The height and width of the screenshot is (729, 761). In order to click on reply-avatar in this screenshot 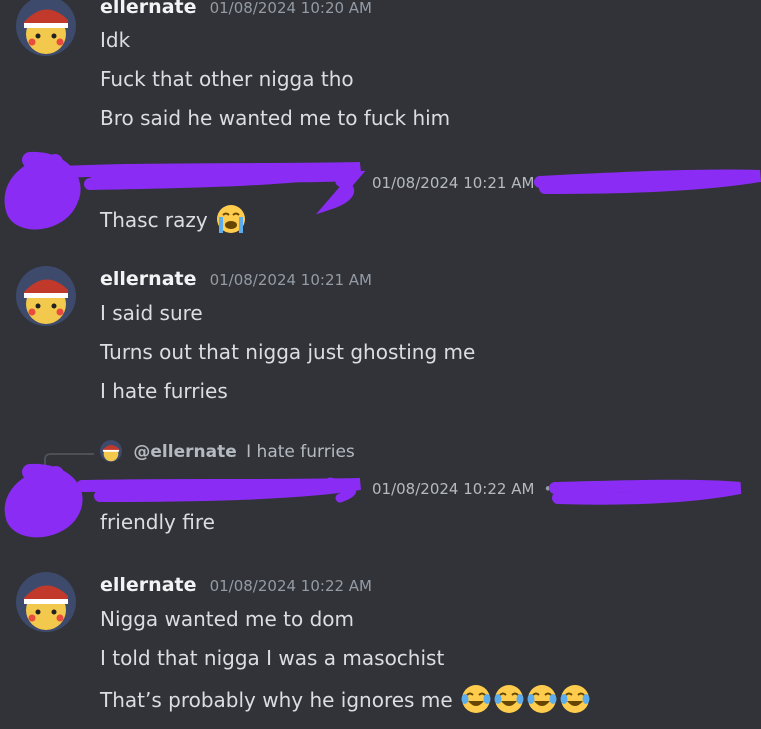, I will do `click(111, 451)`.